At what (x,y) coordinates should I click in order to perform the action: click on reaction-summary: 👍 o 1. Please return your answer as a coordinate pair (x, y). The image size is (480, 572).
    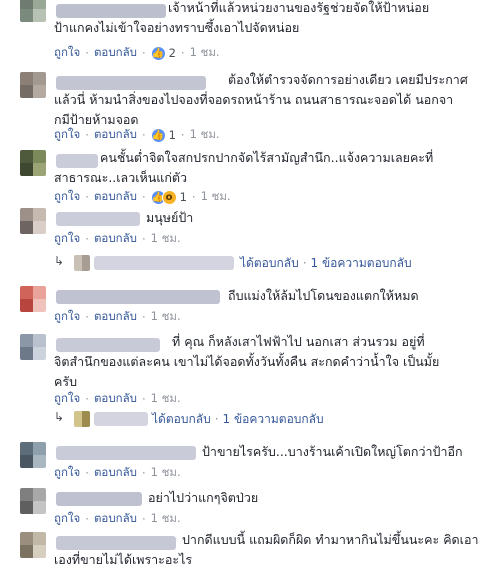
    Looking at the image, I should click on (168, 197).